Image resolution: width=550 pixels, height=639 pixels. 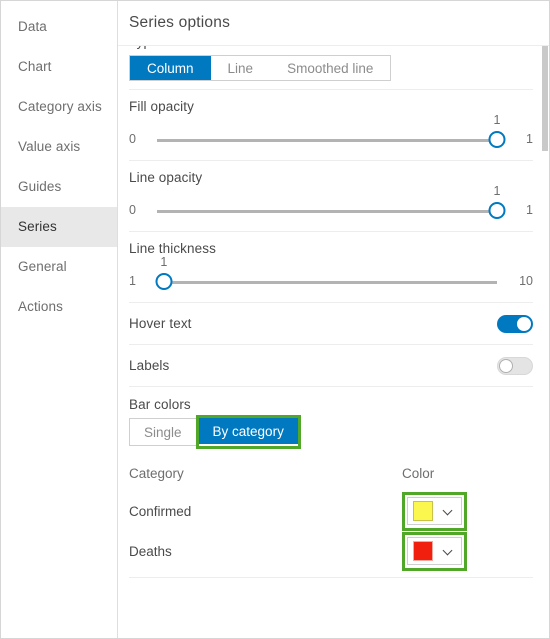 I want to click on panel-header: Series options, so click(x=333, y=23).